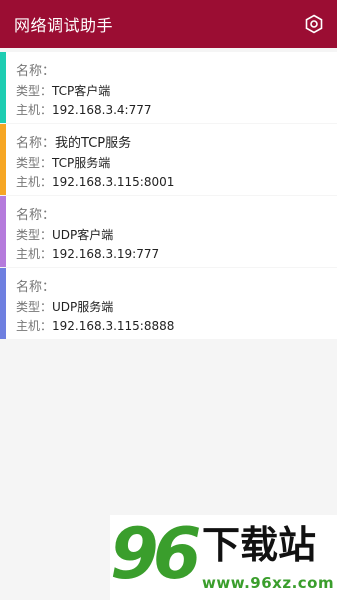 The height and width of the screenshot is (600, 337). Describe the element at coordinates (113, 182) in the screenshot. I see `connection-host: 192.168.3.115:8001` at that location.